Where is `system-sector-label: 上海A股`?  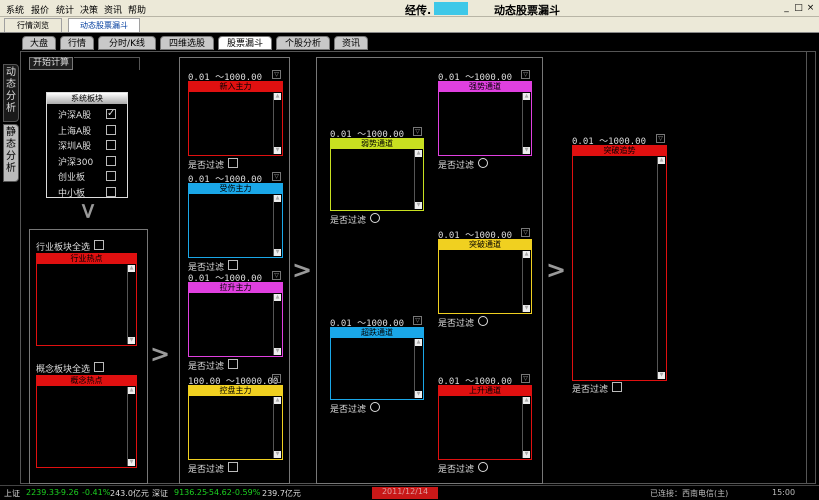 system-sector-label: 上海A股 is located at coordinates (75, 131).